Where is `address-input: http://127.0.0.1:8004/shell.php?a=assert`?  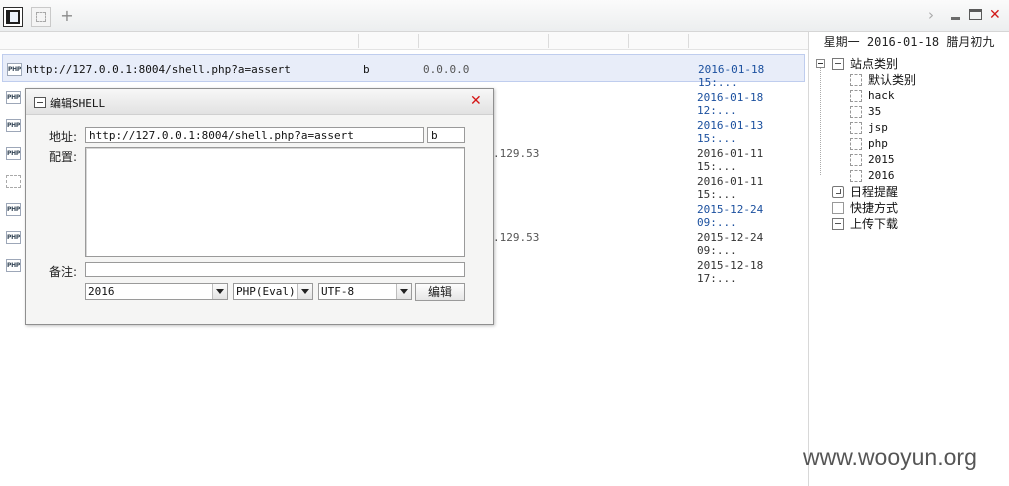 address-input: http://127.0.0.1:8004/shell.php?a=assert is located at coordinates (254, 135).